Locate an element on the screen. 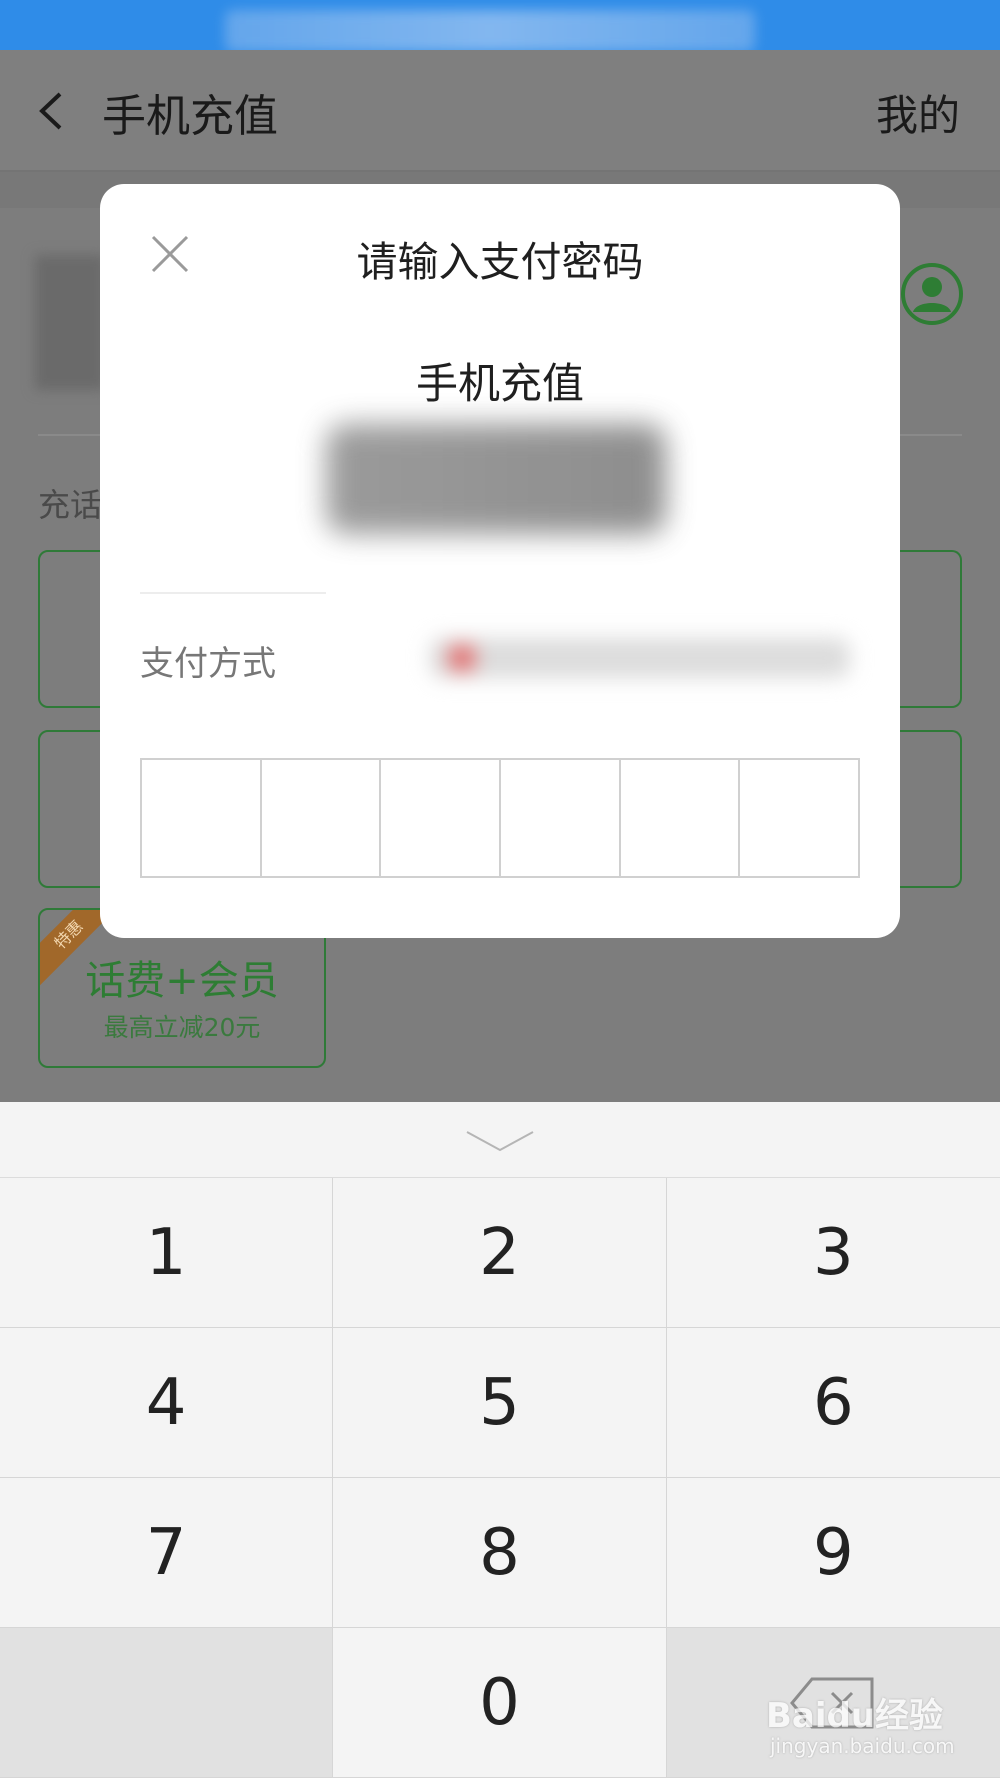 The height and width of the screenshot is (1778, 1000). bank-card-icon is located at coordinates (462, 658).